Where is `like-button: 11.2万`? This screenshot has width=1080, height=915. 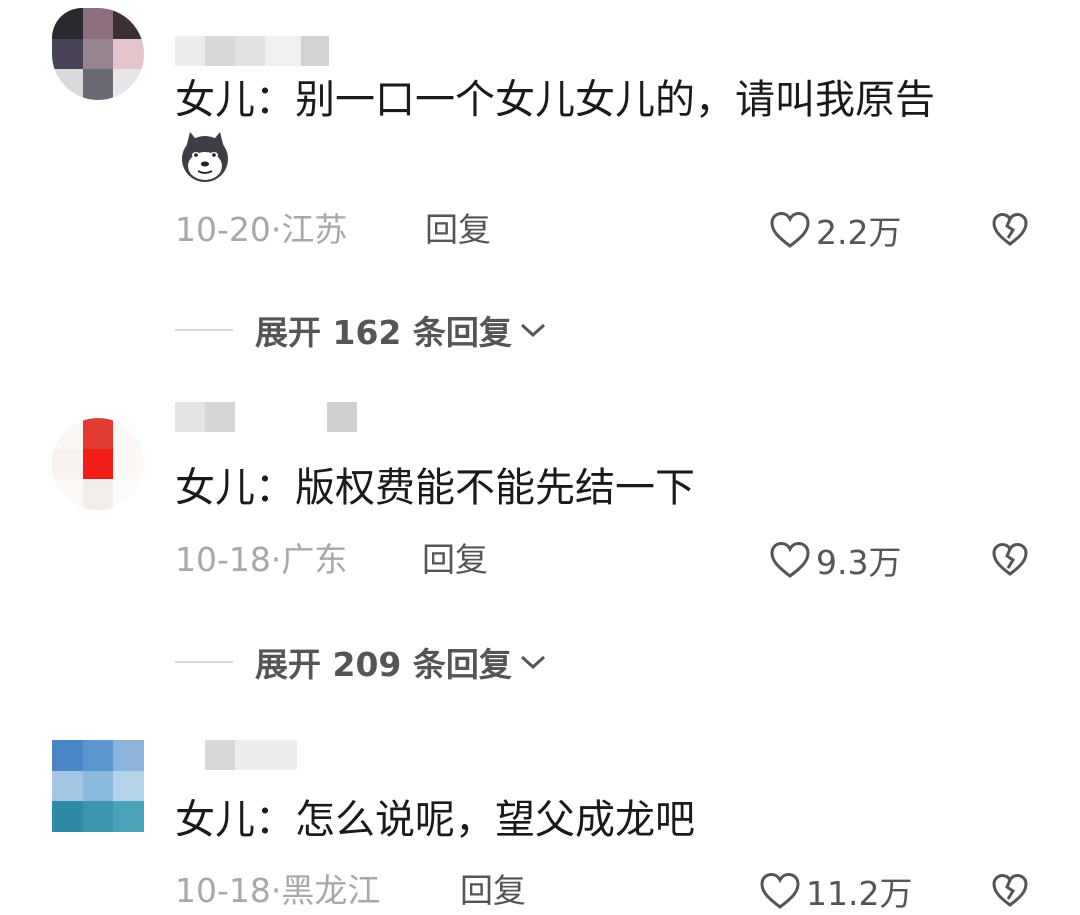 like-button: 11.2万 is located at coordinates (835, 892).